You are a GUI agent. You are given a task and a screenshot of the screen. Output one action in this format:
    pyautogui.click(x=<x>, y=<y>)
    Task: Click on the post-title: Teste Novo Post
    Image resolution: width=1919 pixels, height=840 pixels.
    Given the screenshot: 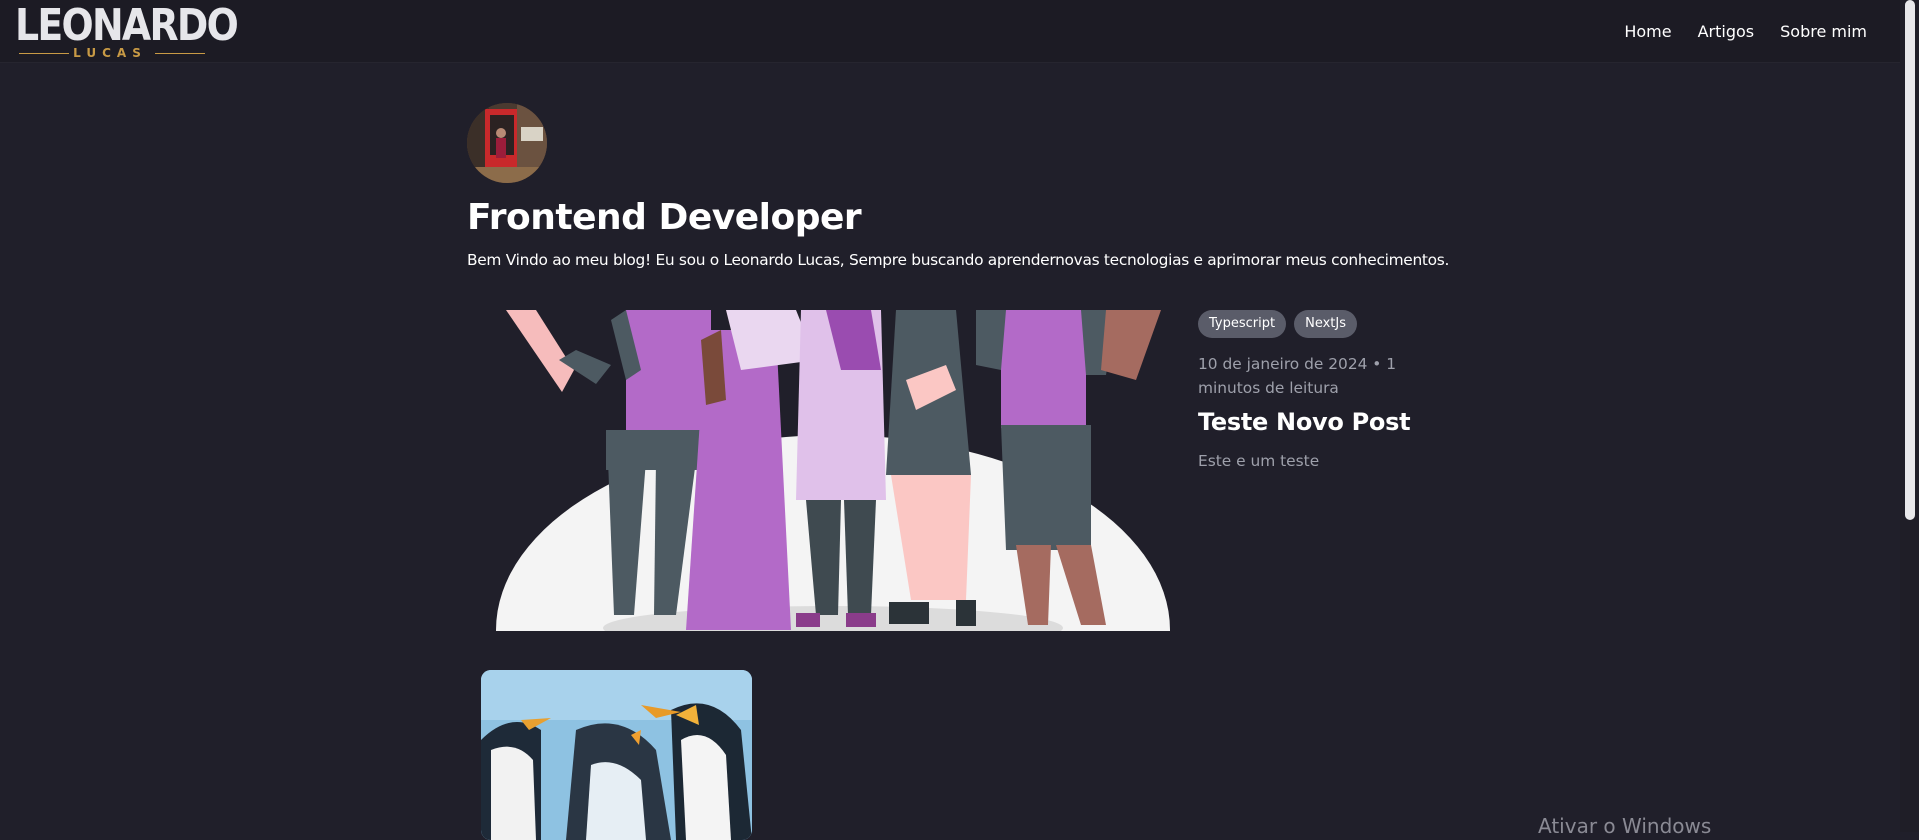 What is the action you would take?
    pyautogui.click(x=1313, y=422)
    